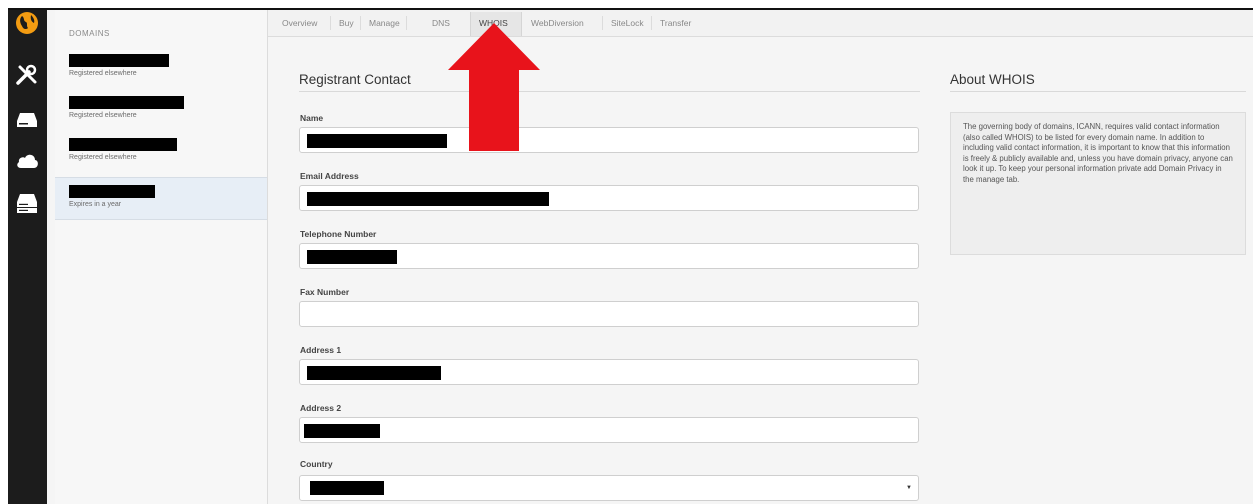 The width and height of the screenshot is (1253, 504). I want to click on country-select: ▼, so click(609, 488).